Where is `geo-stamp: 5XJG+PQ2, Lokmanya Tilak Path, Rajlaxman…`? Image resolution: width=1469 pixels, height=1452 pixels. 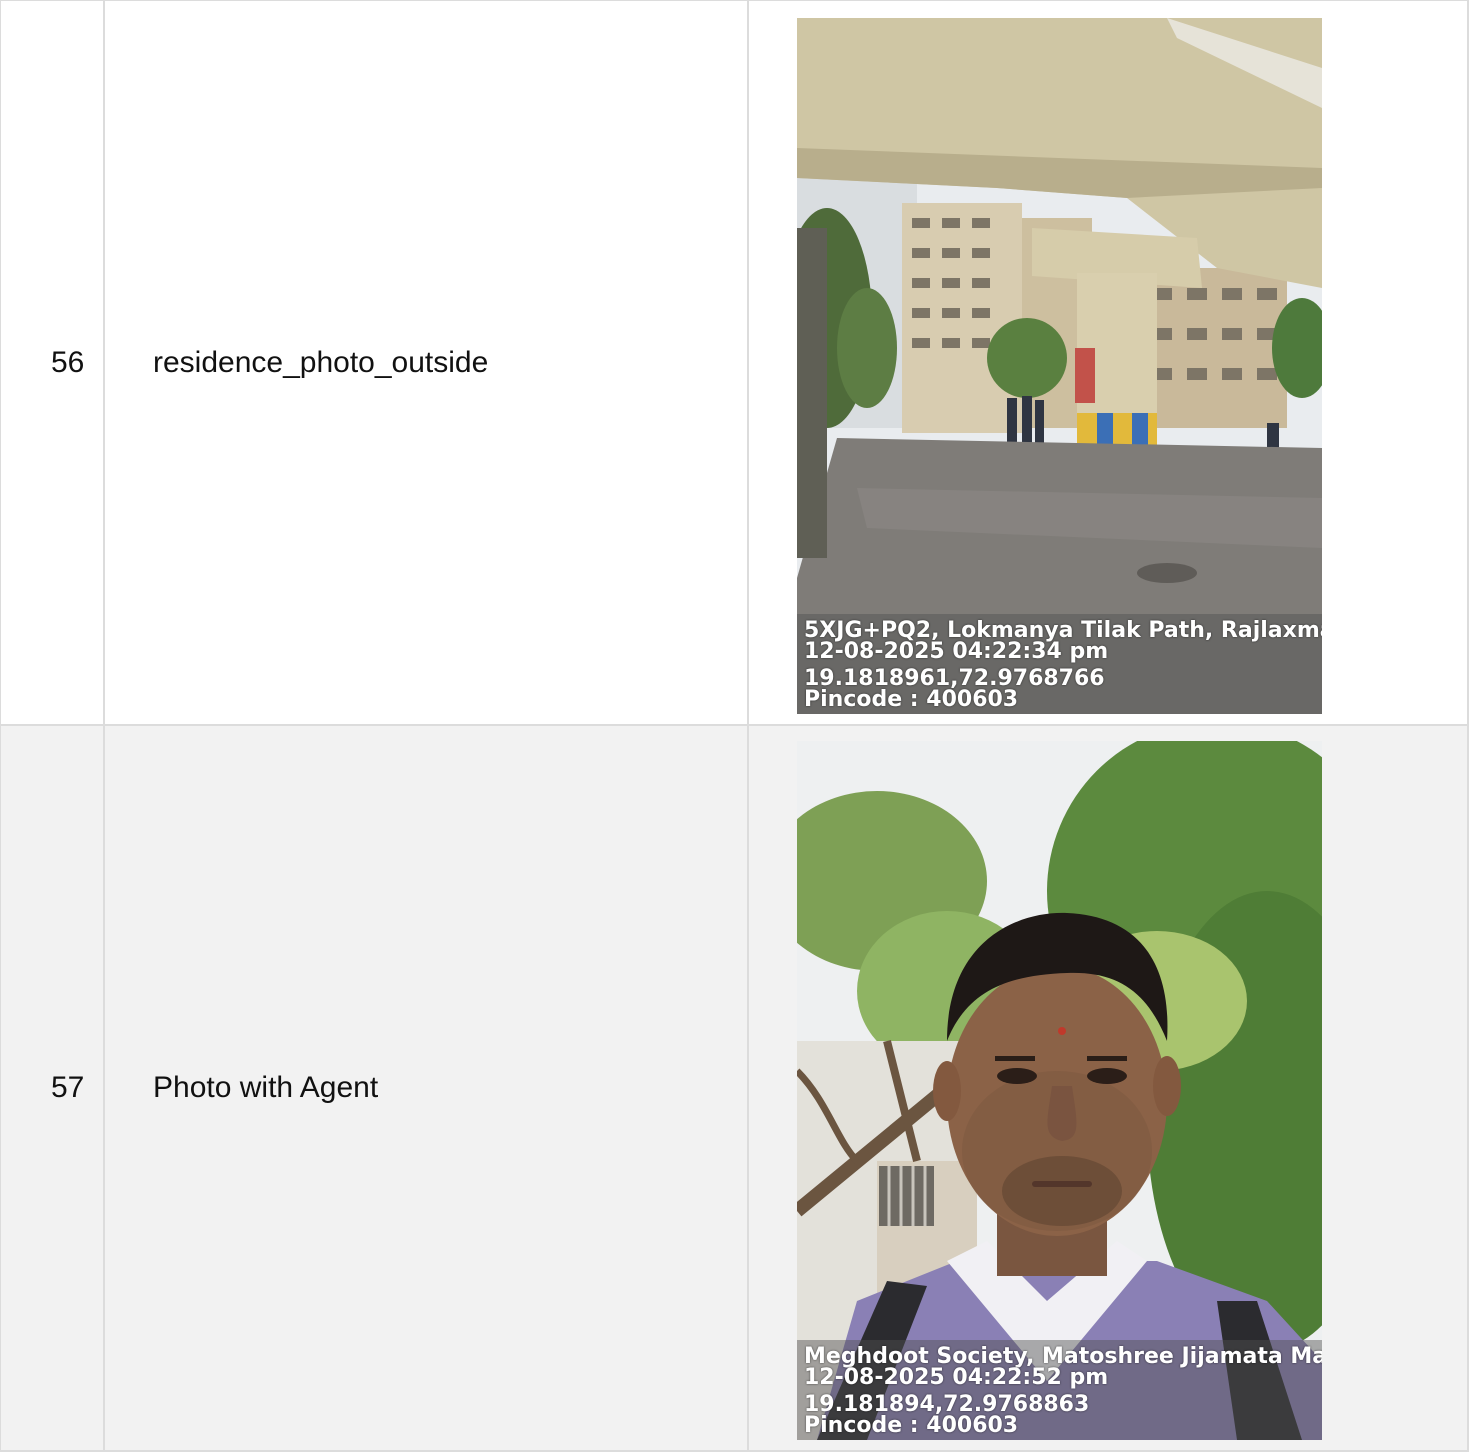 geo-stamp: 5XJG+PQ2, Lokmanya Tilak Path, Rajlaxman… is located at coordinates (1059, 664).